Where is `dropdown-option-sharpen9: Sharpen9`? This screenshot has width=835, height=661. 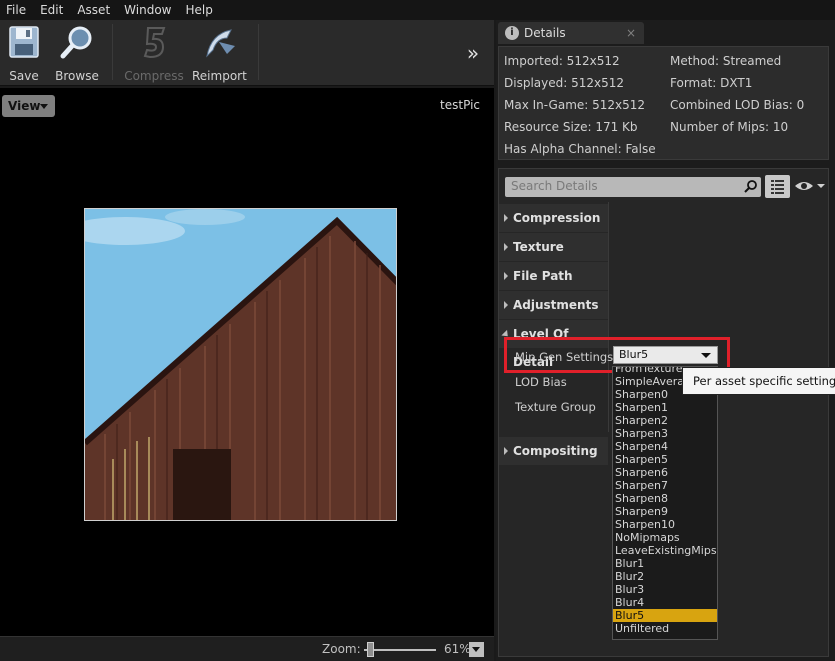
dropdown-option-sharpen9: Sharpen9 is located at coordinates (665, 511).